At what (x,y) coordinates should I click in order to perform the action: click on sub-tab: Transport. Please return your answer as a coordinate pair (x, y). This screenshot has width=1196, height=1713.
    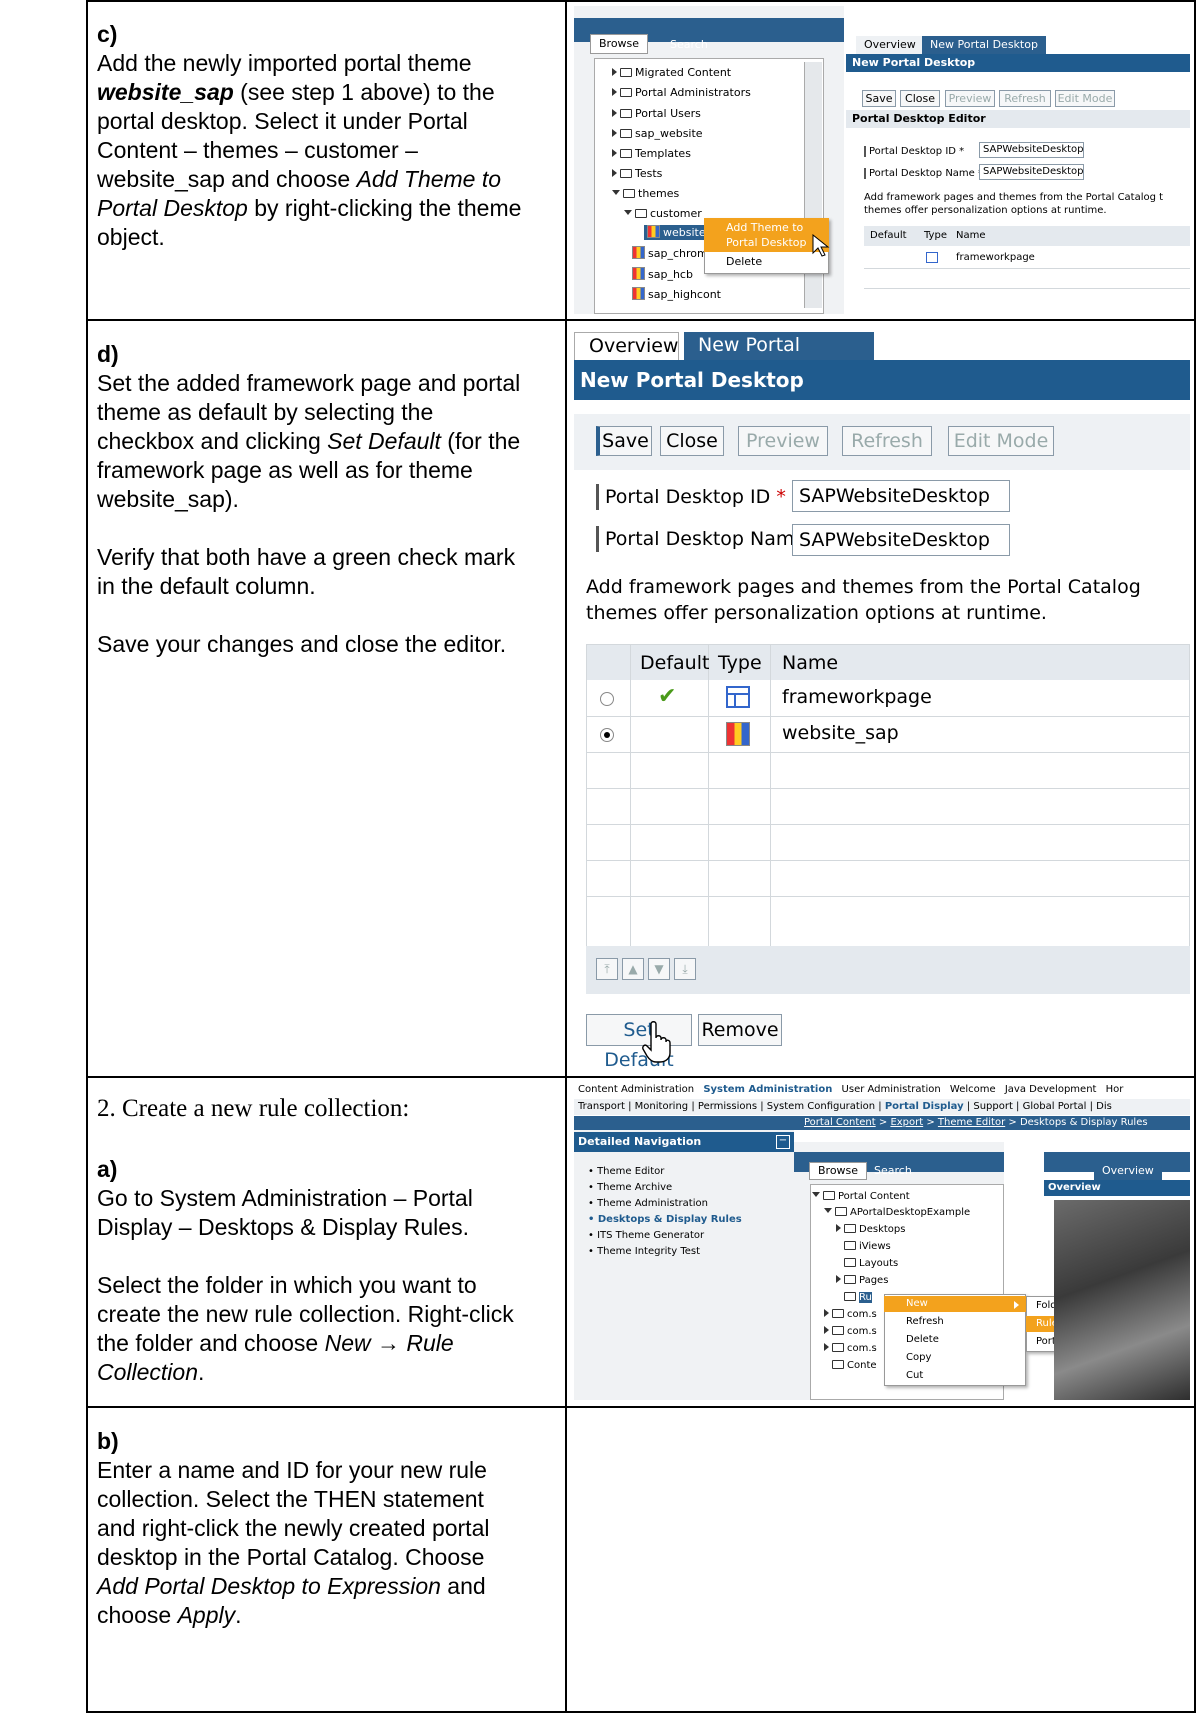
    Looking at the image, I should click on (601, 1106).